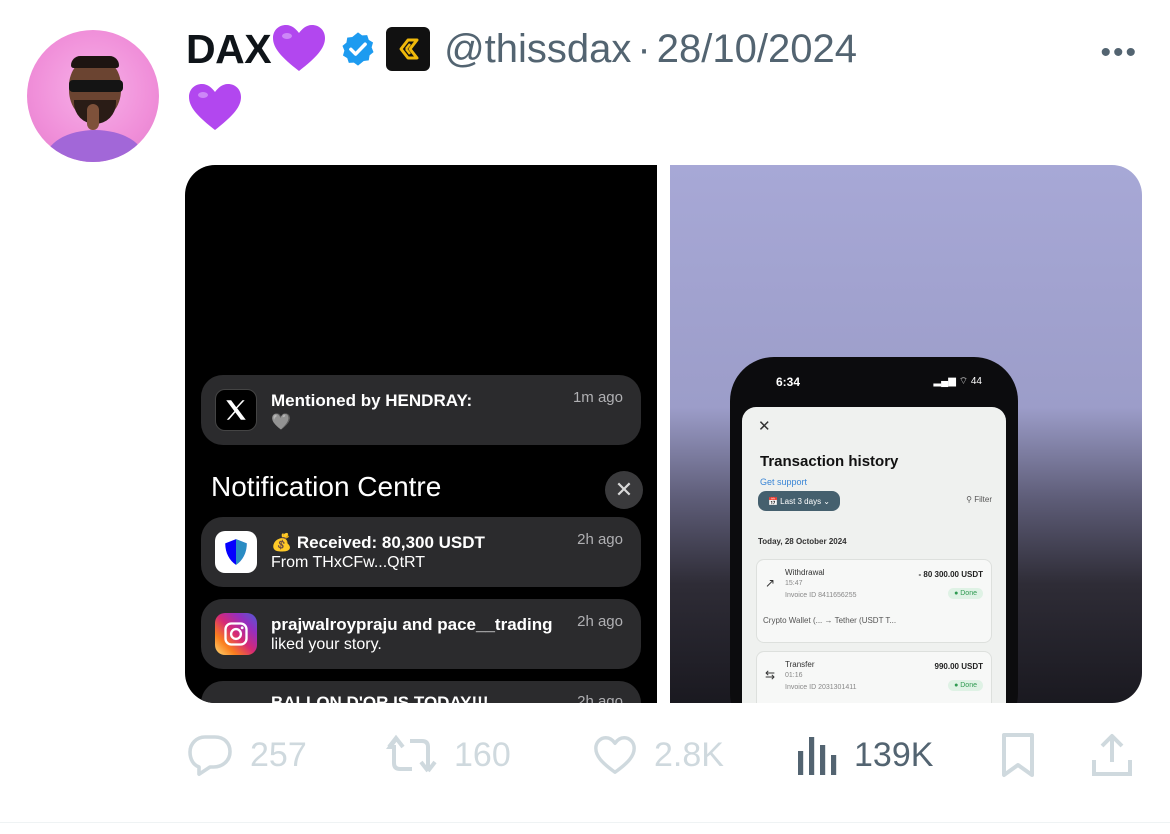  I want to click on verified-badge-icon, so click(358, 49).